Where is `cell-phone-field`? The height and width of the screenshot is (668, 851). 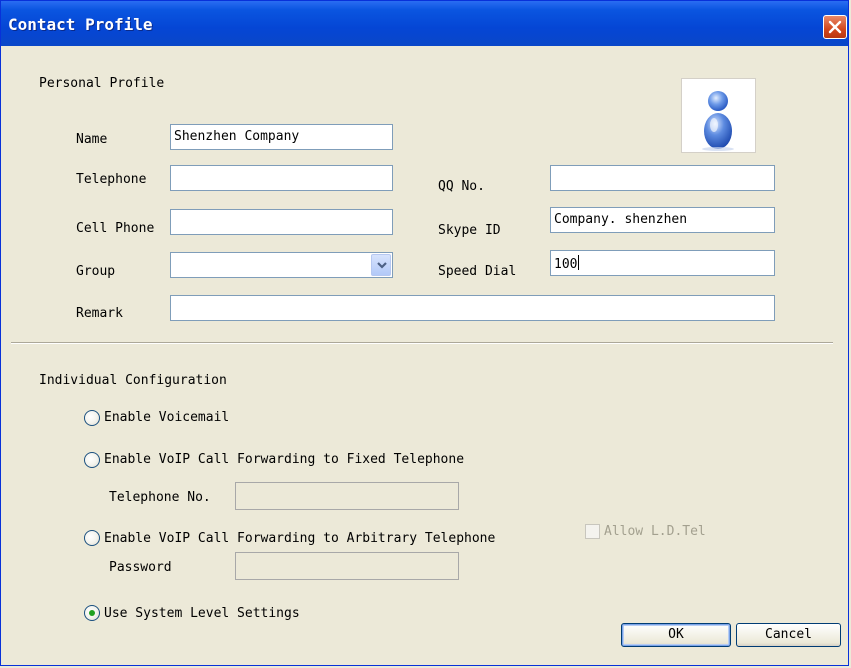
cell-phone-field is located at coordinates (281, 222).